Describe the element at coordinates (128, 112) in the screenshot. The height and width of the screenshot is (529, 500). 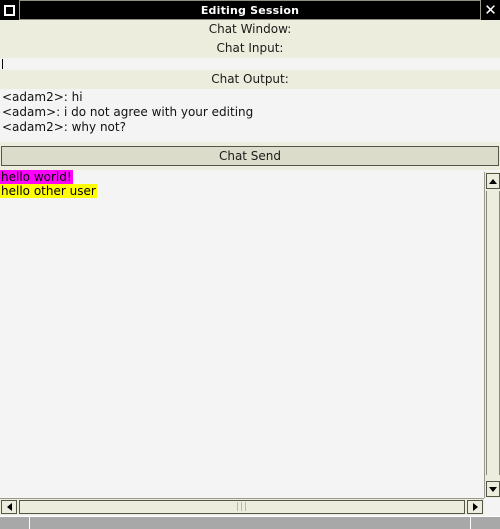
I see `chat-message: <adam>: i do not agree with your editing` at that location.